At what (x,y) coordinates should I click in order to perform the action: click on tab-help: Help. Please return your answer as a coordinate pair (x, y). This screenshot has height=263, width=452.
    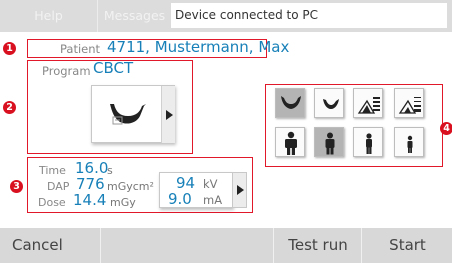
    Looking at the image, I should click on (49, 16).